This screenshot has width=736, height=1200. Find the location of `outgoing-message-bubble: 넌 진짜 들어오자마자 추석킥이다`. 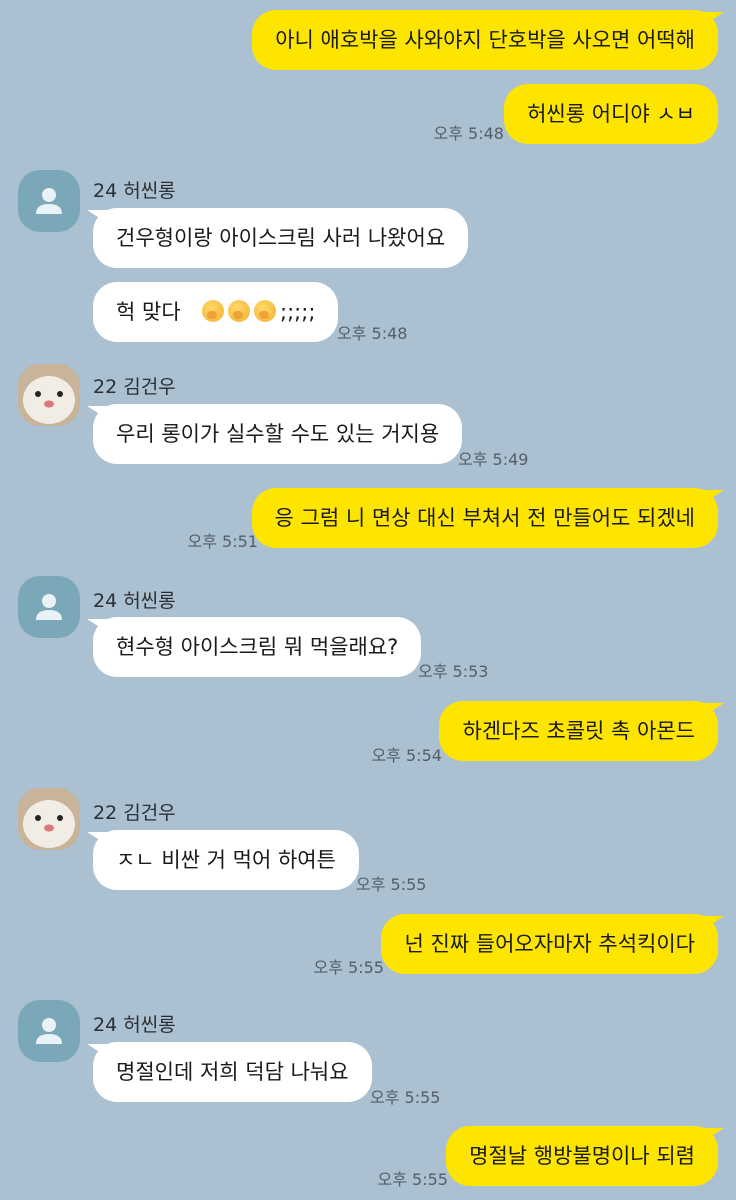

outgoing-message-bubble: 넌 진짜 들어오자마자 추석킥이다 is located at coordinates (549, 944).